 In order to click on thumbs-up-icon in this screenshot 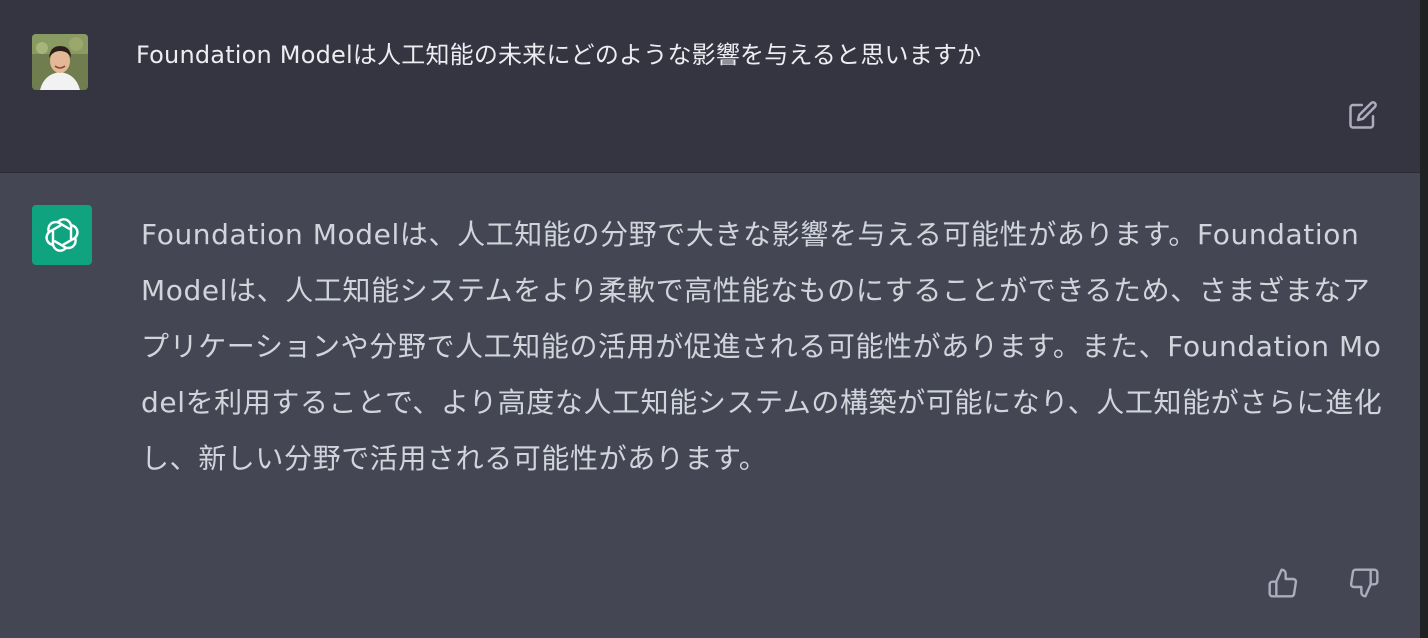, I will do `click(1283, 583)`.